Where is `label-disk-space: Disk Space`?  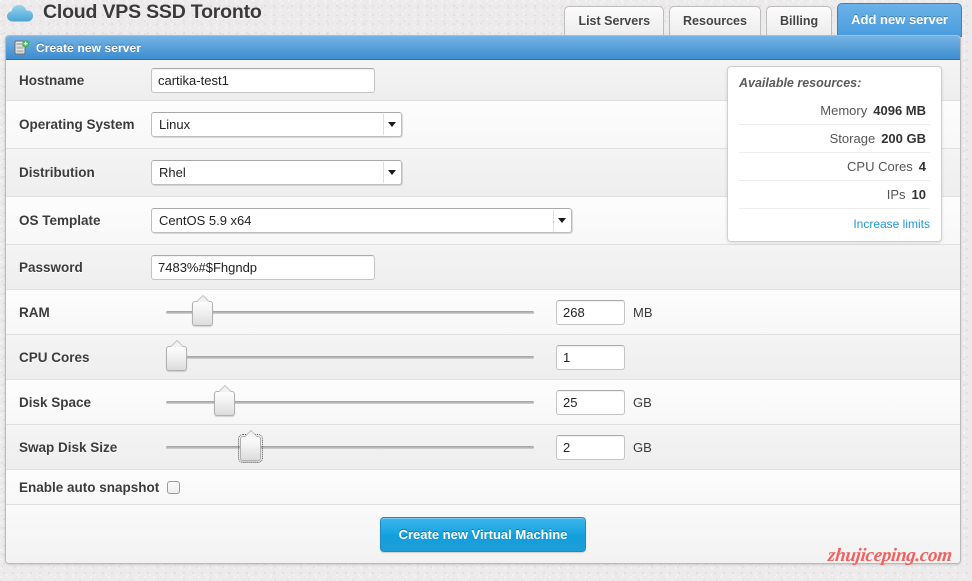 label-disk-space: Disk Space is located at coordinates (55, 402).